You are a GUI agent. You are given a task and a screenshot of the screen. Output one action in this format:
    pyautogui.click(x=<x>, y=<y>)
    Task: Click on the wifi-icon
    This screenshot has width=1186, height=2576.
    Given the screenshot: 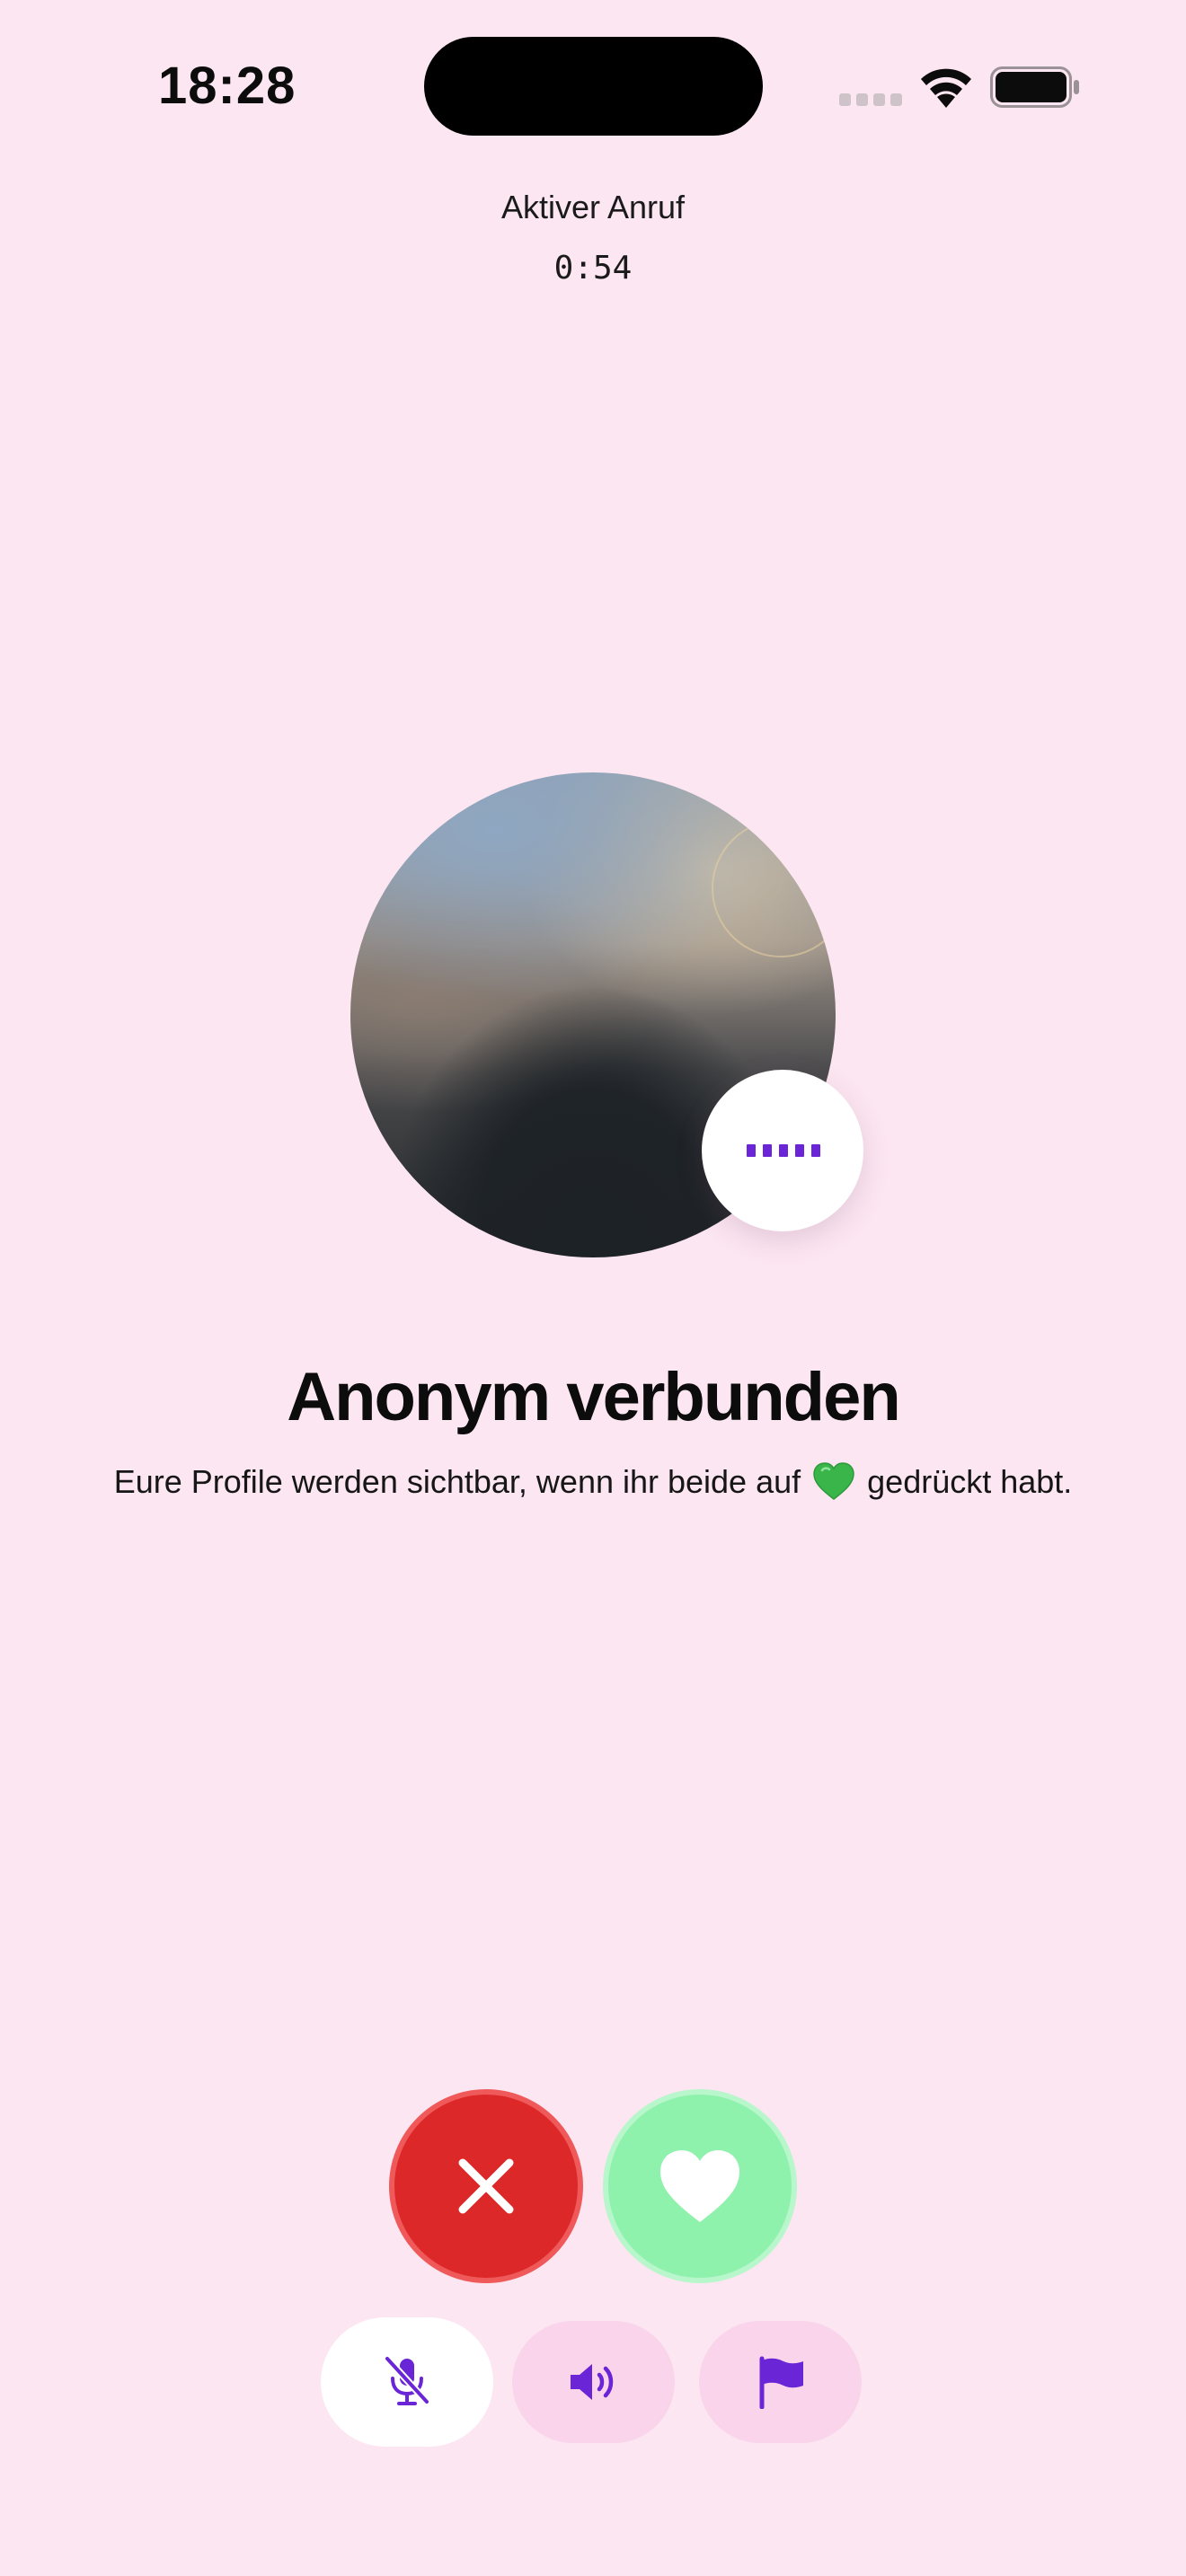 What is the action you would take?
    pyautogui.click(x=946, y=88)
    